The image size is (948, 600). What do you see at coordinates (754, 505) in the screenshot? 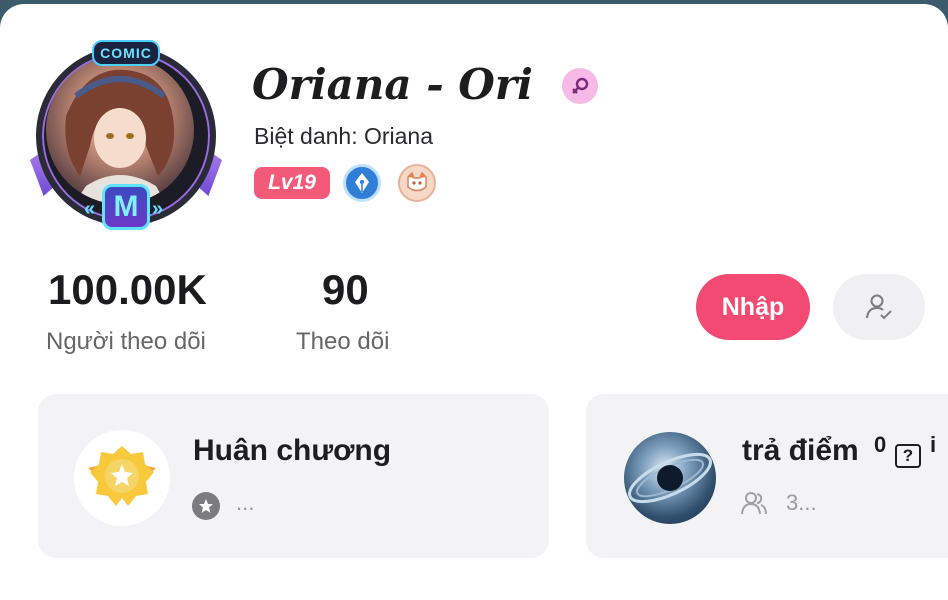
I see `people-icon` at bounding box center [754, 505].